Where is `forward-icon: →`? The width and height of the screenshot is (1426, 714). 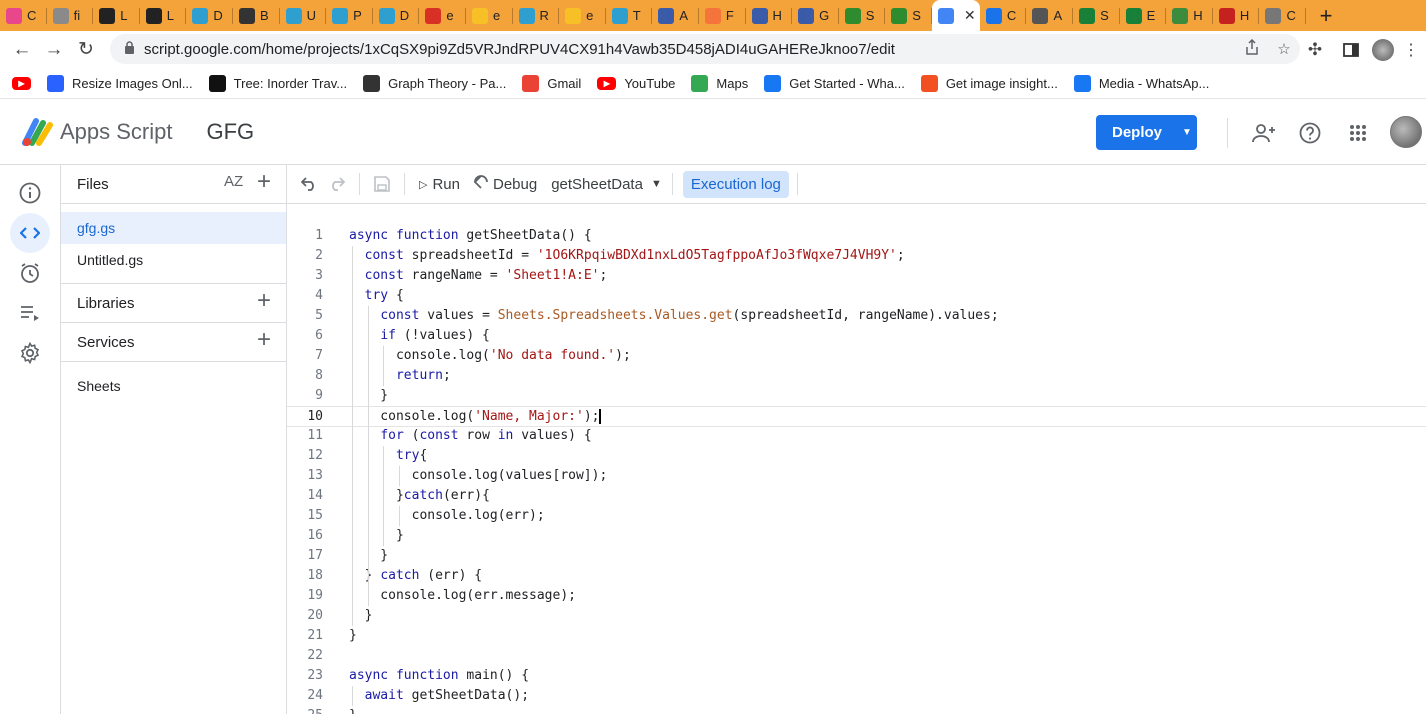 forward-icon: → is located at coordinates (54, 50).